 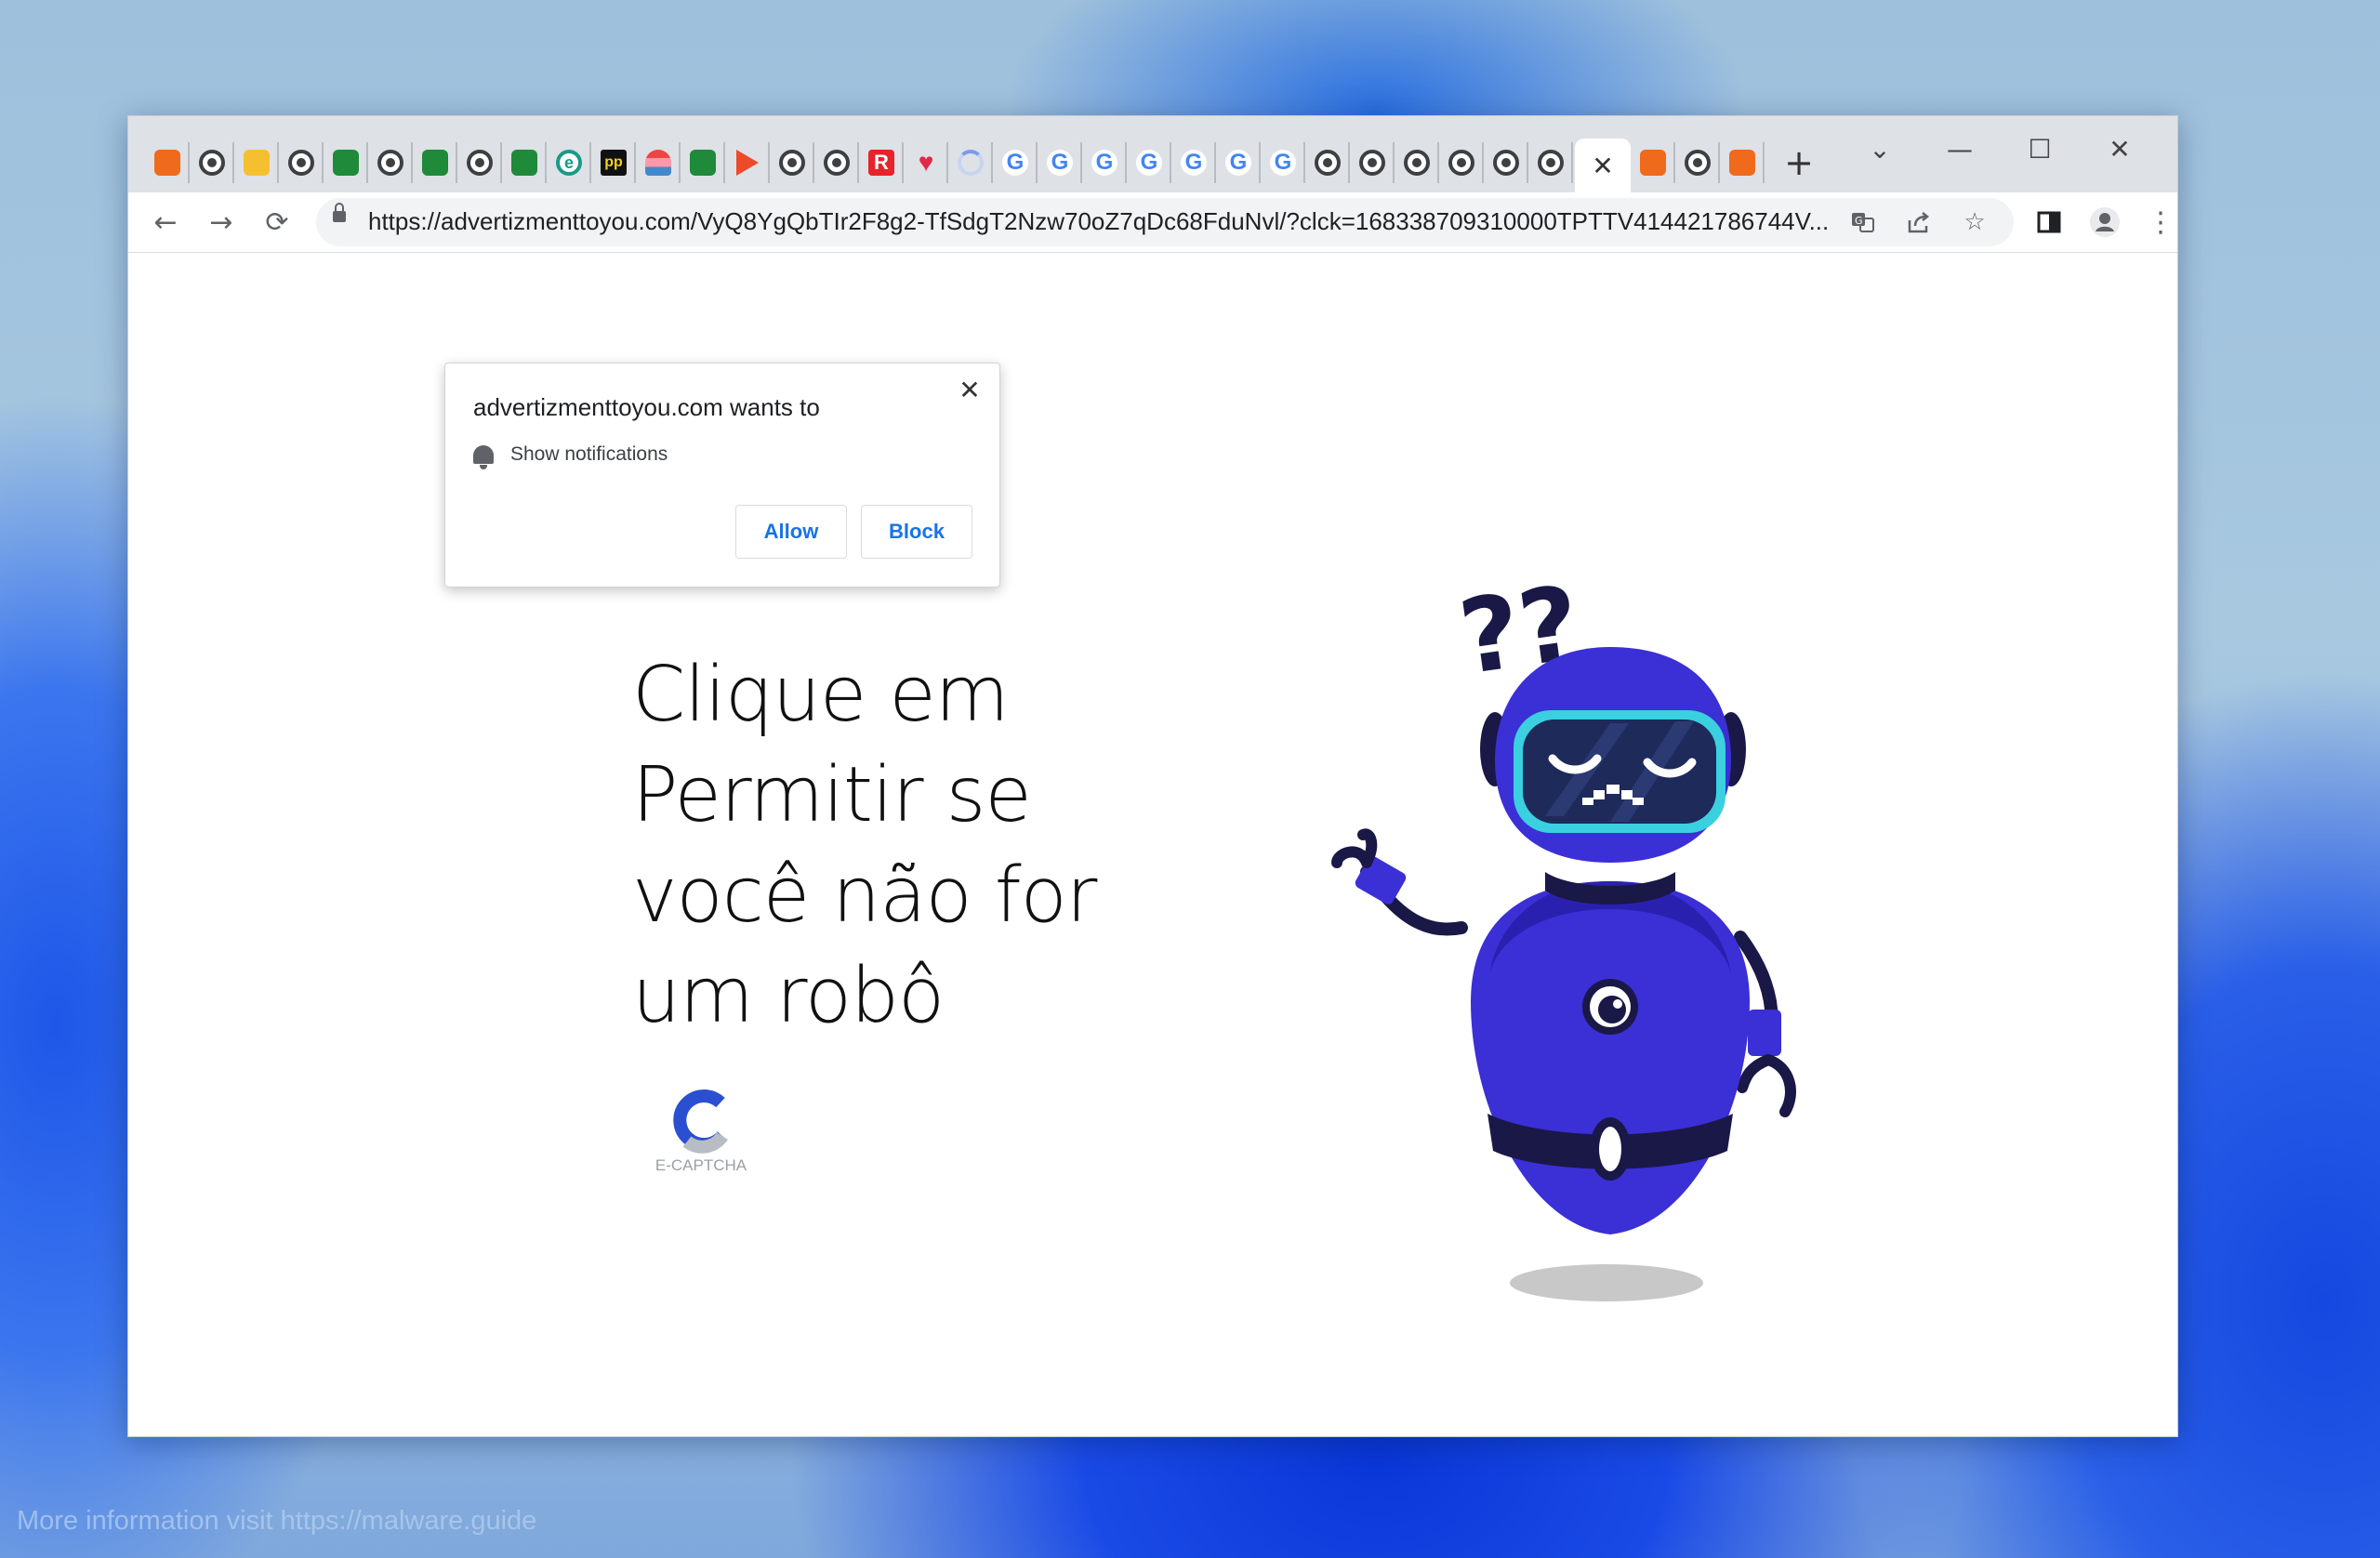 I want to click on avatar-icon, so click(x=2105, y=222).